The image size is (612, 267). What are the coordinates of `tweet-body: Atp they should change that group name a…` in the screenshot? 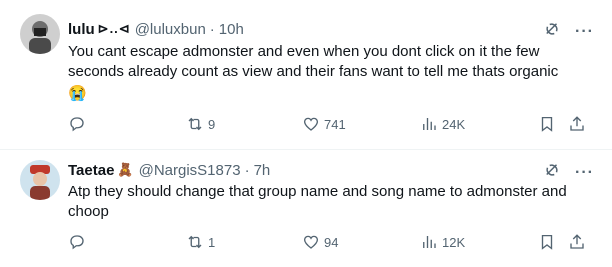 It's located at (317, 201).